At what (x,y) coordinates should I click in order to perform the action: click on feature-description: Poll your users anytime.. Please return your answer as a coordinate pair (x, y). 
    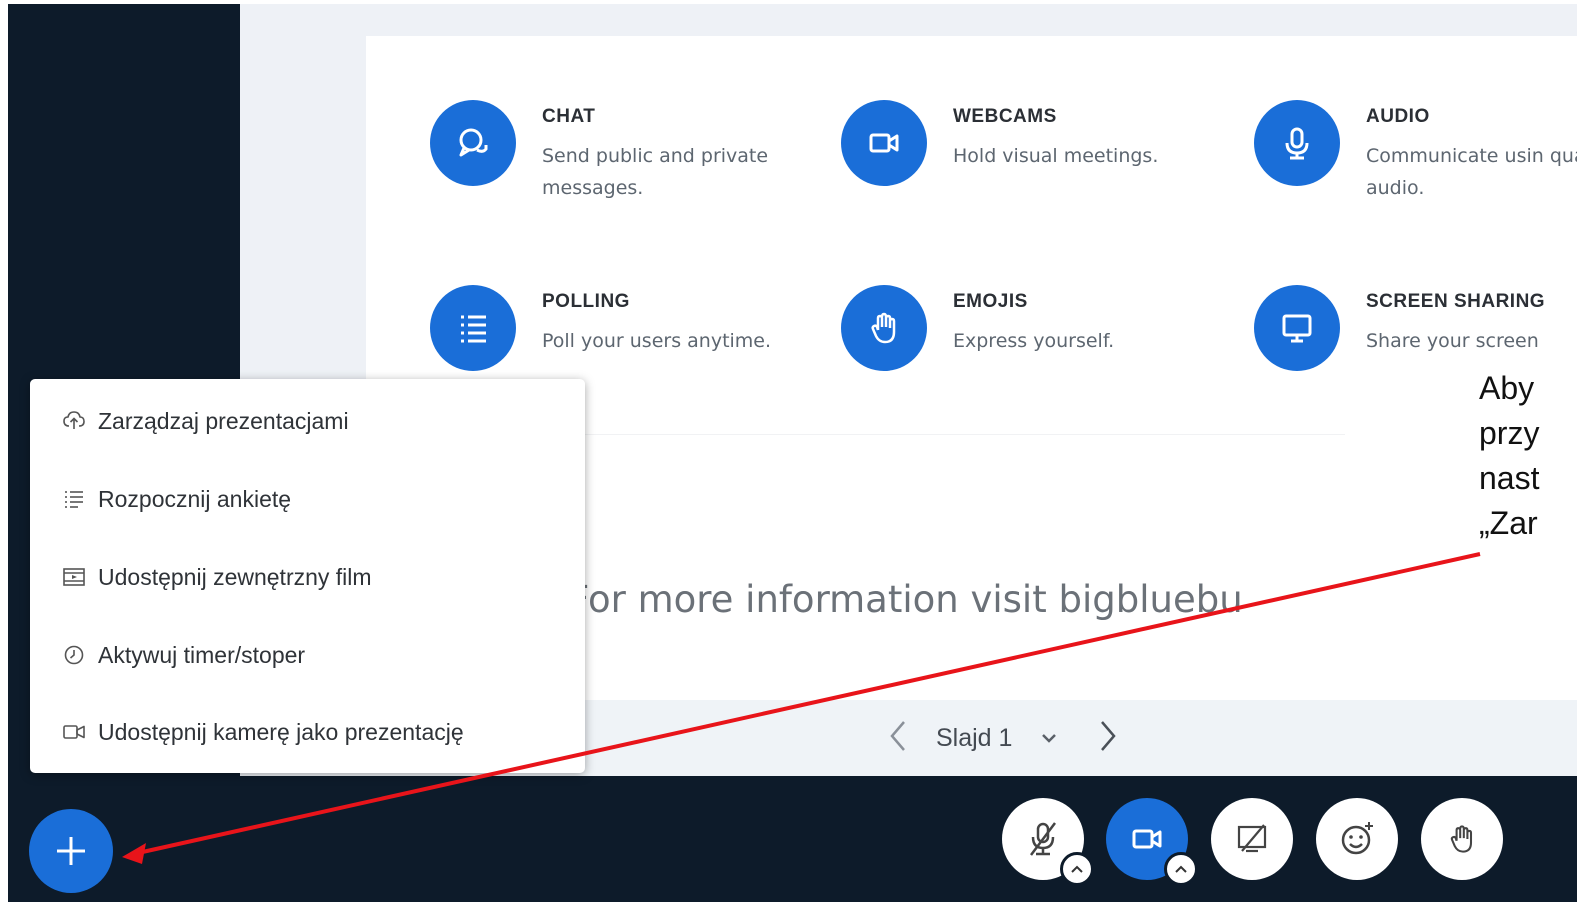
    Looking at the image, I should click on (657, 341).